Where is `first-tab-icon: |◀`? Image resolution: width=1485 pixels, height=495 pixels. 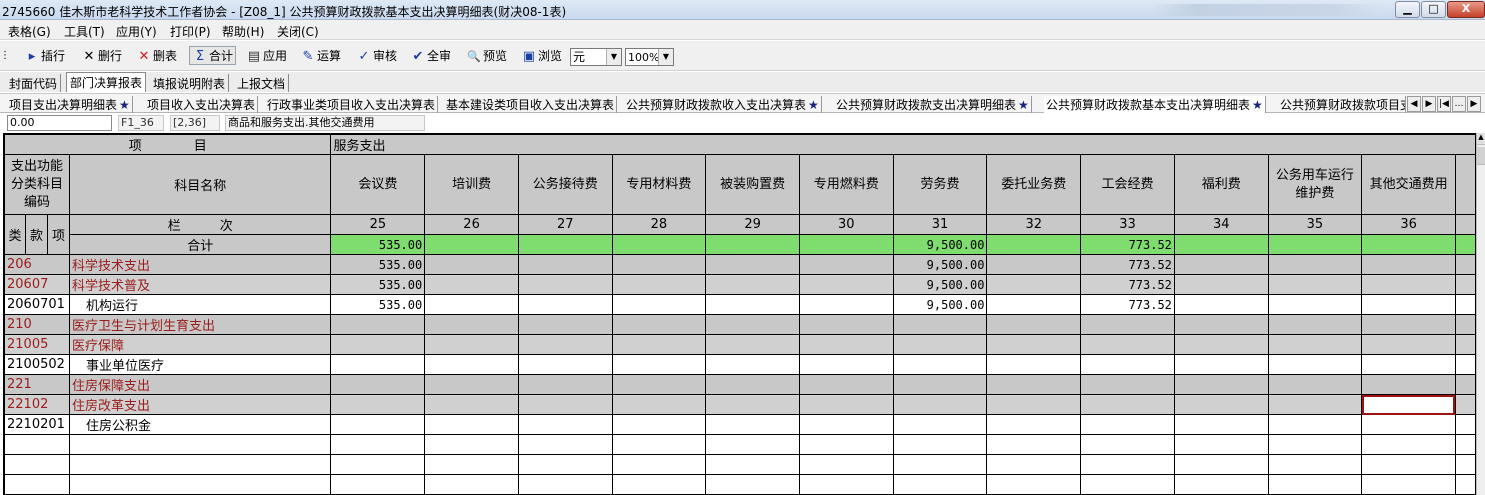
first-tab-icon: |◀ is located at coordinates (1444, 104).